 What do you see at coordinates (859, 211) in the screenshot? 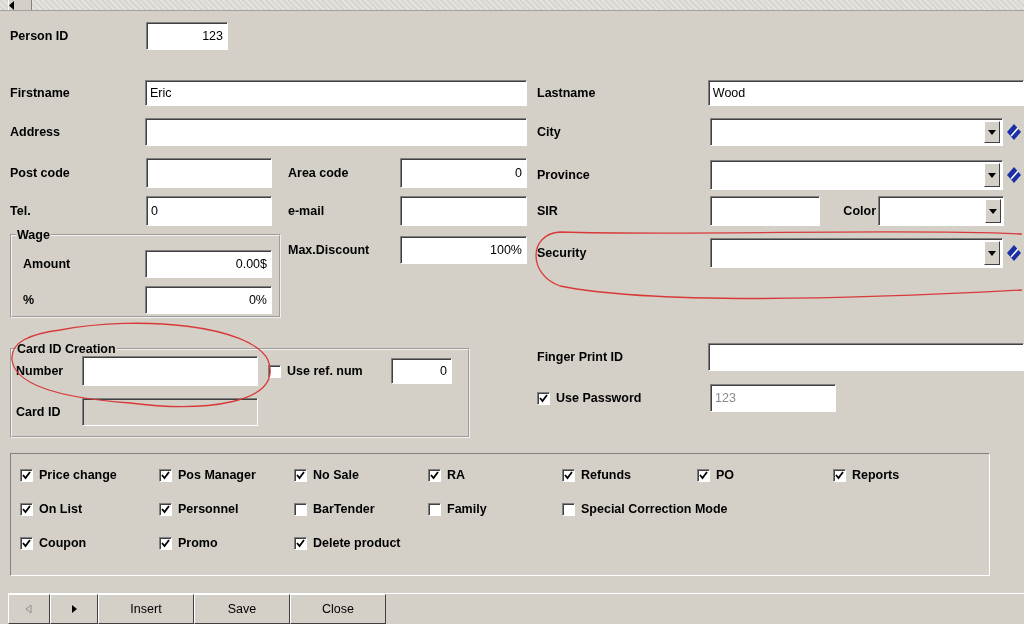
I see `field-label: Color` at bounding box center [859, 211].